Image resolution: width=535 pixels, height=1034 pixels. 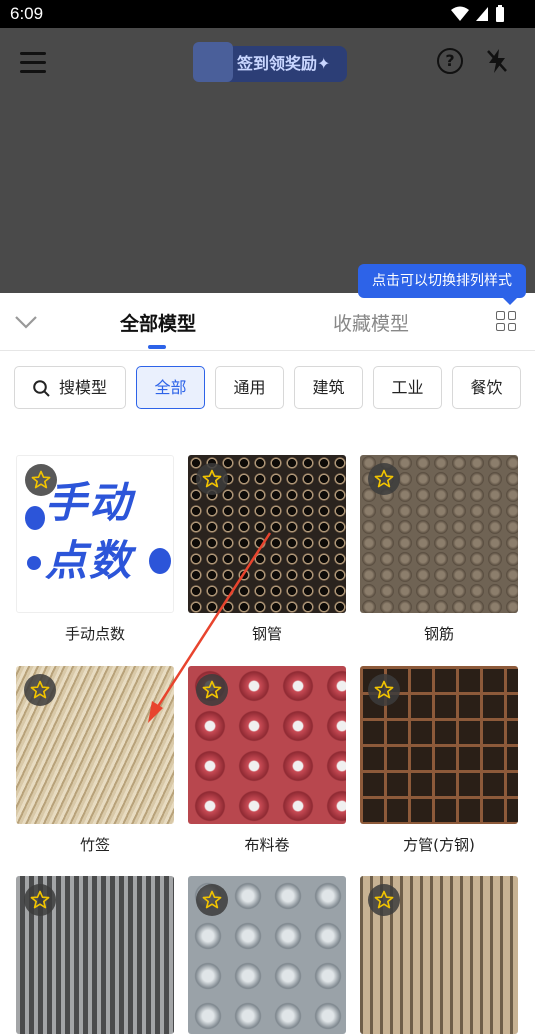 I want to click on menu-icon, so click(x=33, y=63).